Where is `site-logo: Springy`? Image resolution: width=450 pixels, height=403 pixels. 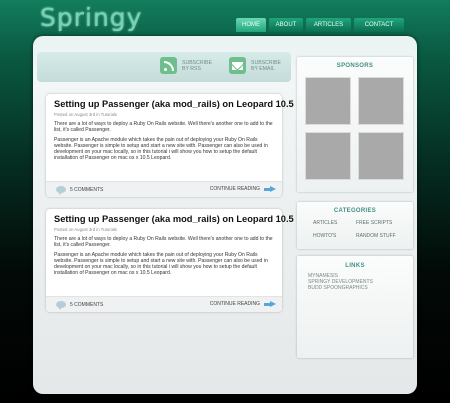
site-logo: Springy is located at coordinates (91, 17).